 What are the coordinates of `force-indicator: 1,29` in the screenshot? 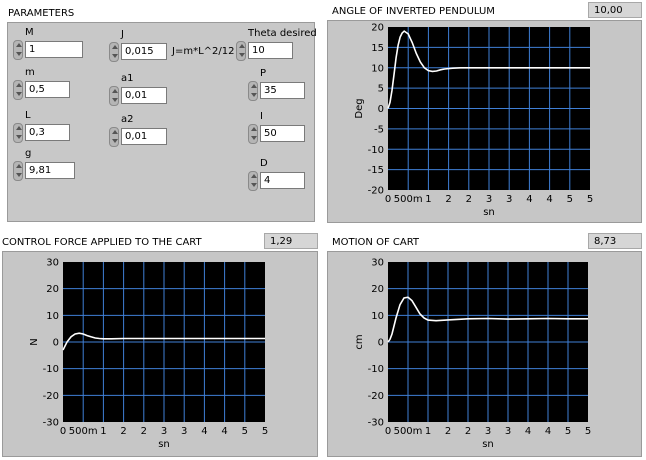 It's located at (291, 241).